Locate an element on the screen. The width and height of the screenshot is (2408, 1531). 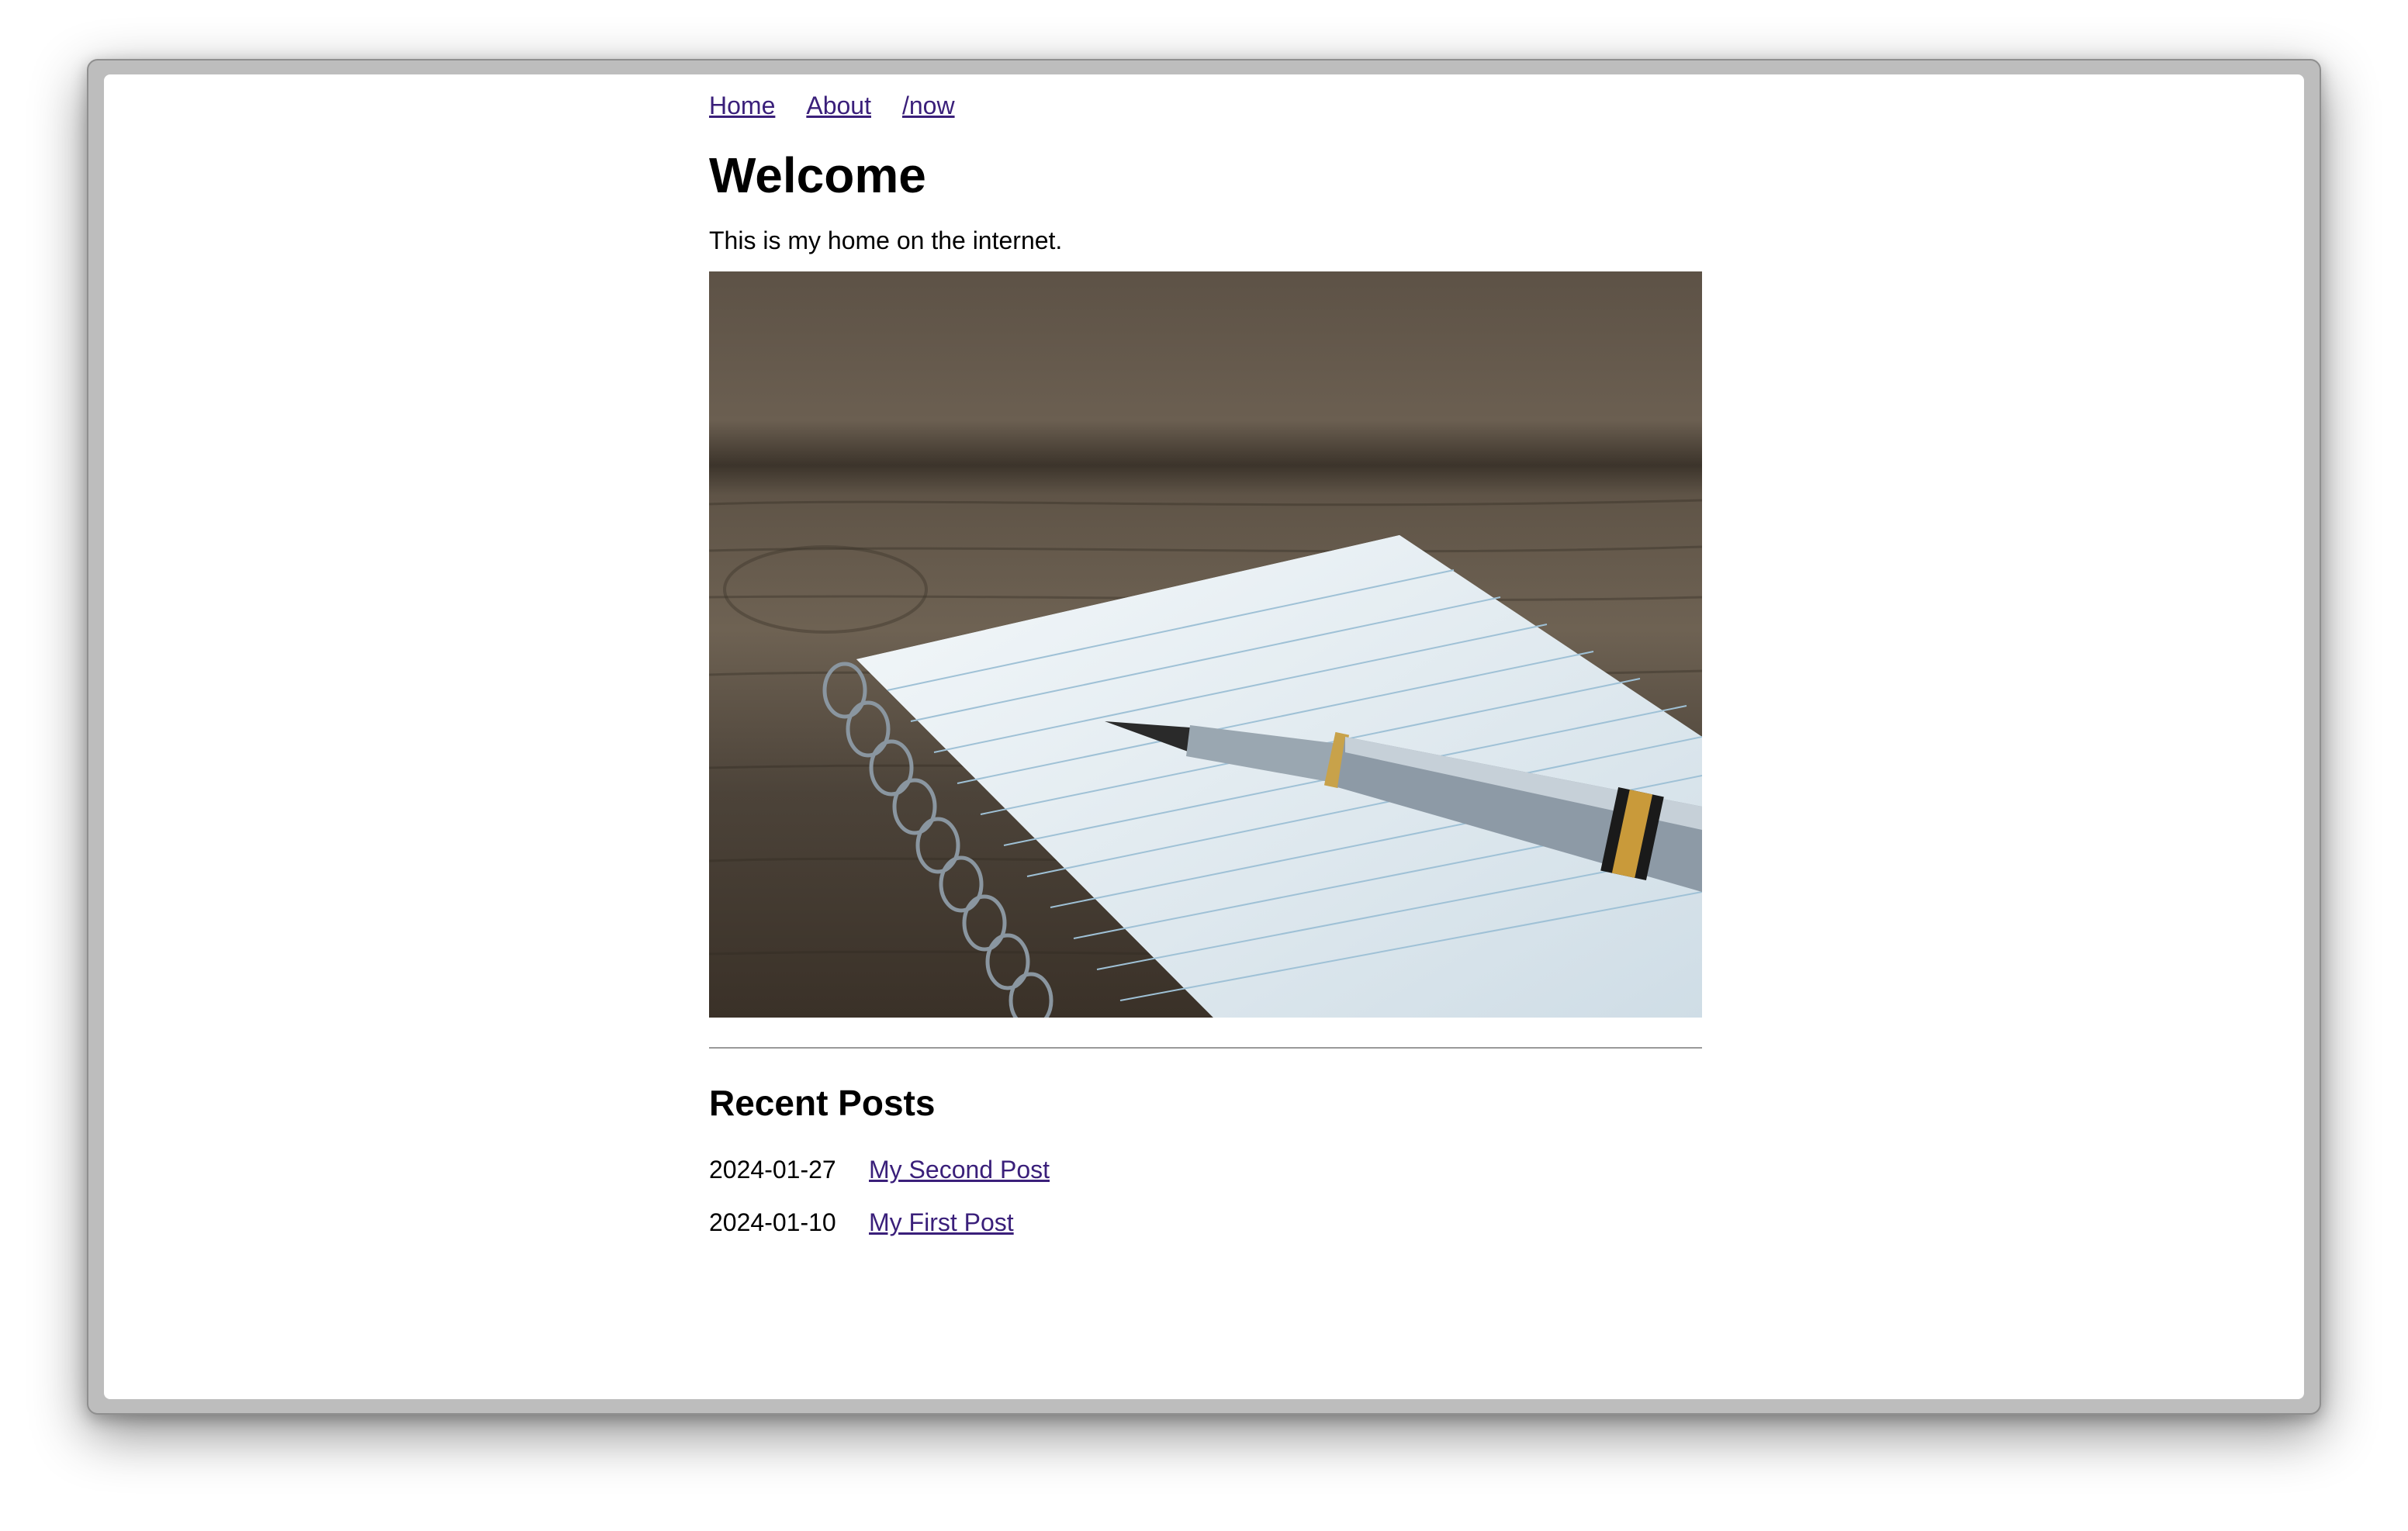
list-item: 2024-01-27 My Second Post is located at coordinates (1205, 1169).